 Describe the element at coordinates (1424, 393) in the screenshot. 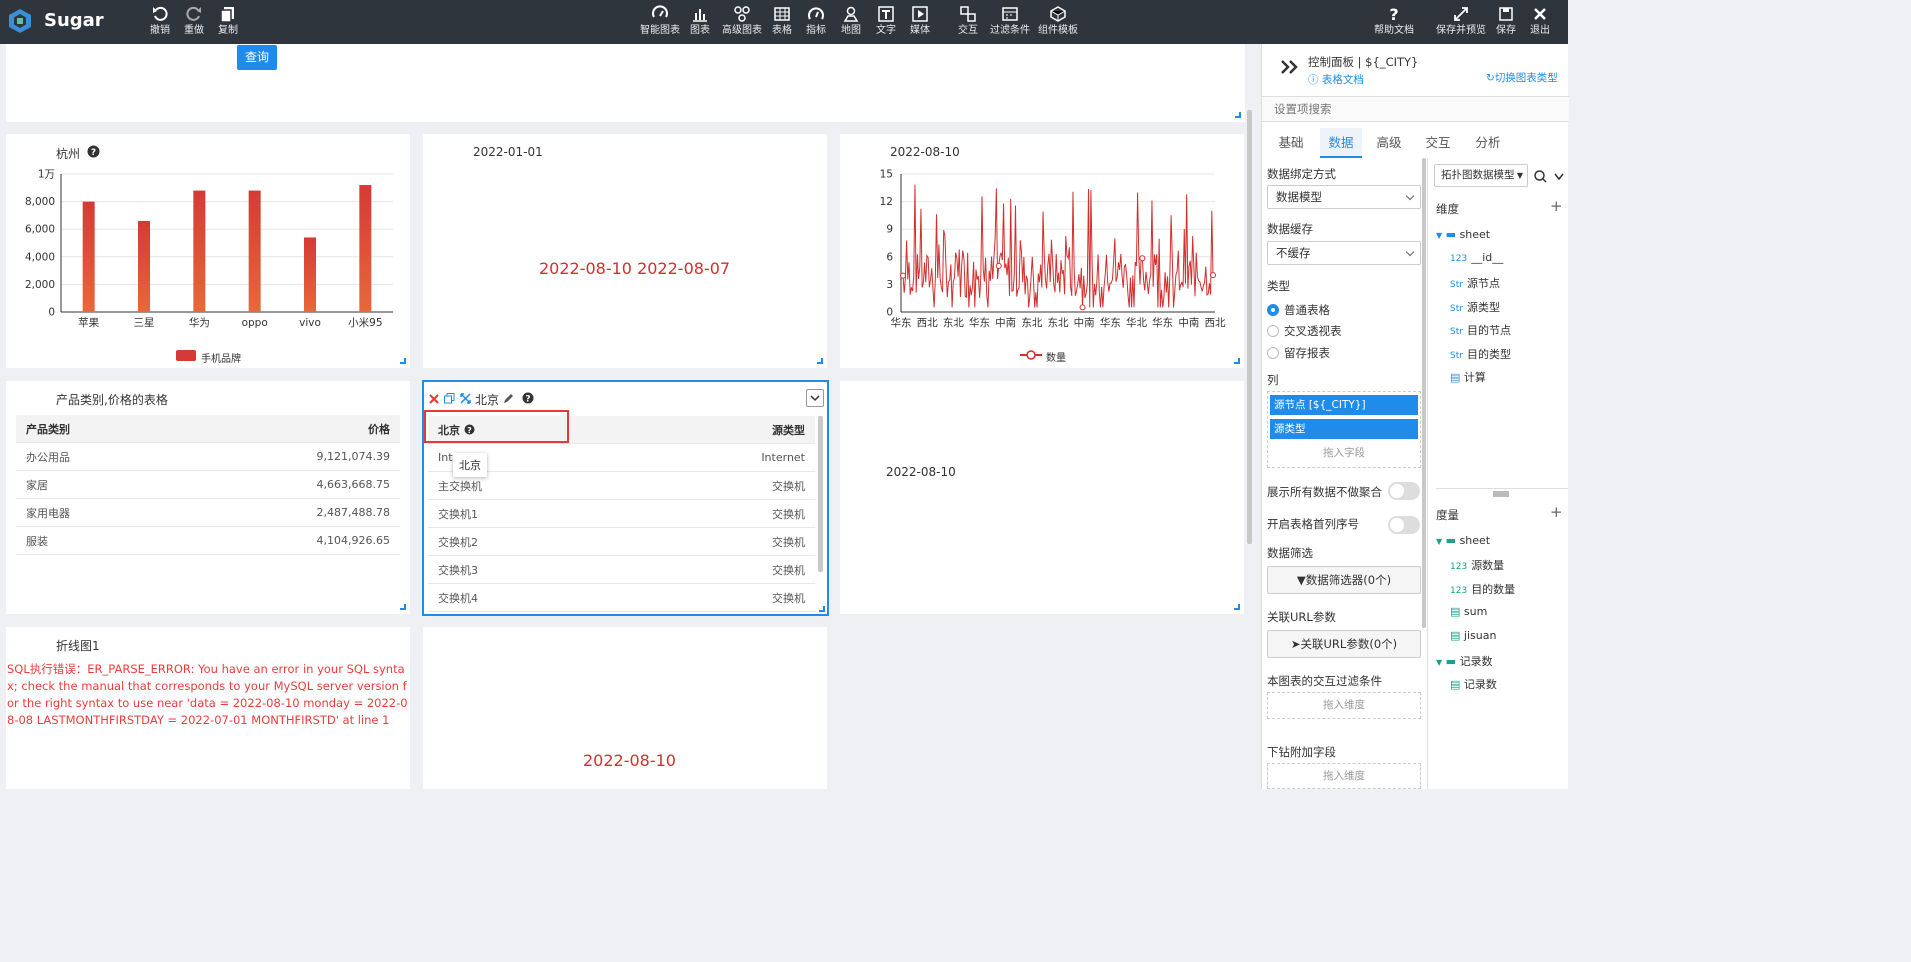

I see `panel-scrollbar` at that location.